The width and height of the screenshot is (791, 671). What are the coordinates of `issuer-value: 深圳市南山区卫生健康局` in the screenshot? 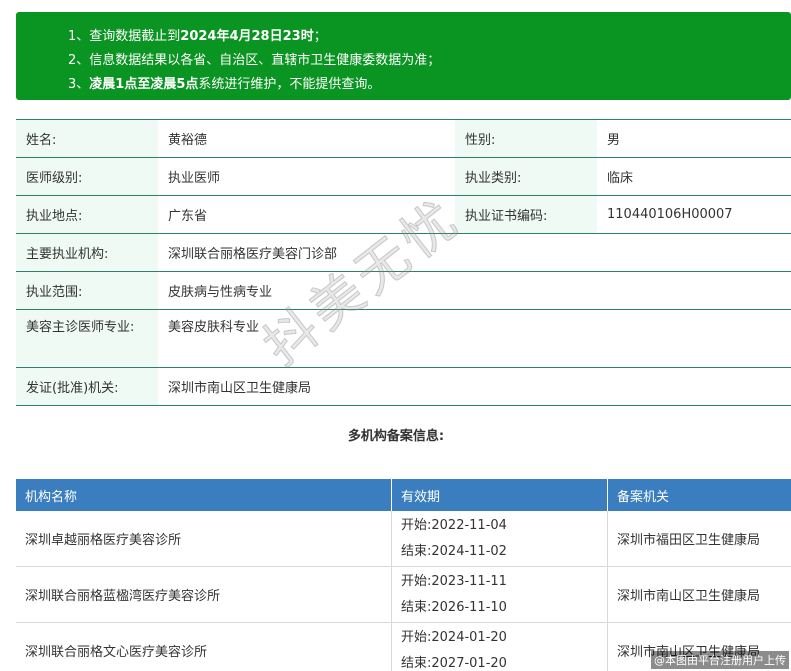 It's located at (474, 386).